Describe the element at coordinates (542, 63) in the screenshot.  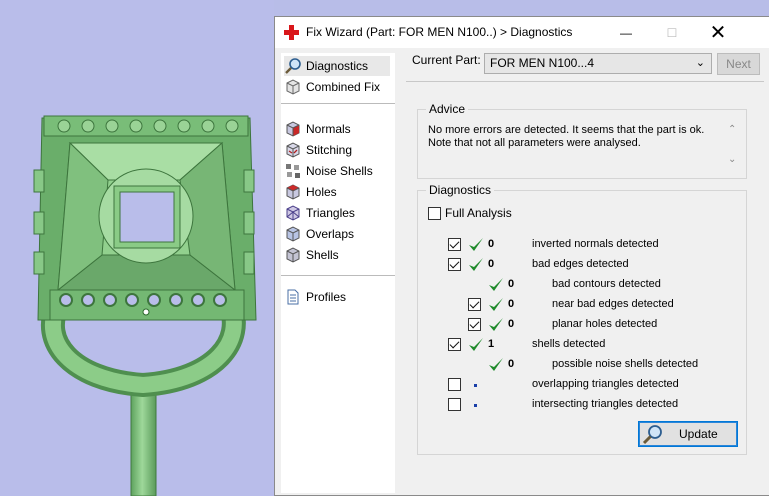
I see `current-part-value: FOR MEN N100...4` at that location.